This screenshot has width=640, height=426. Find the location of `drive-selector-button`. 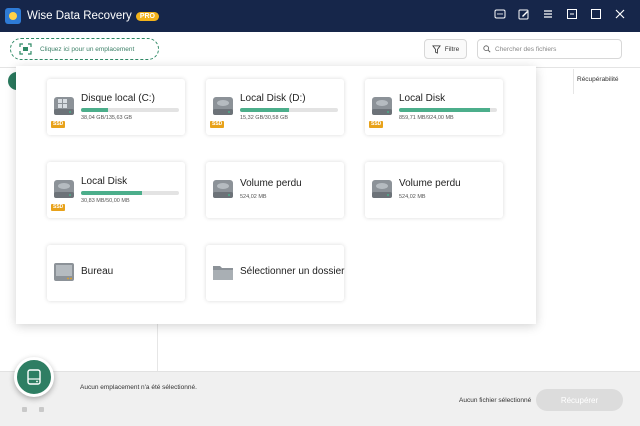

drive-selector-button is located at coordinates (34, 377).